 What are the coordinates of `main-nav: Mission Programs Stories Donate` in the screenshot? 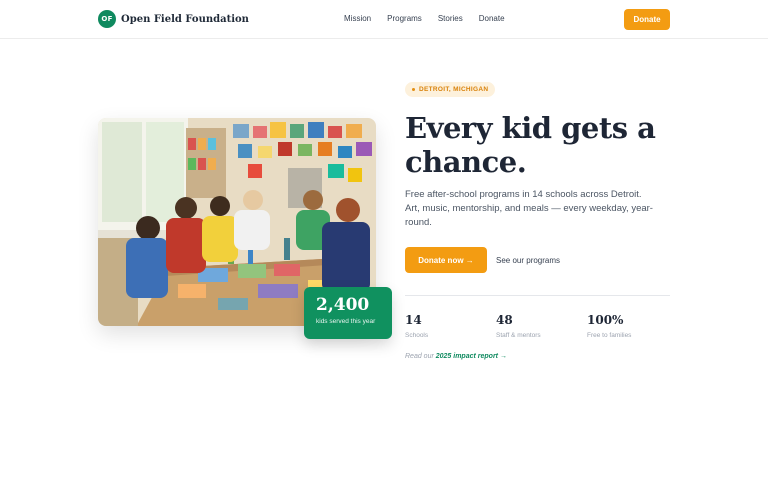 It's located at (424, 18).